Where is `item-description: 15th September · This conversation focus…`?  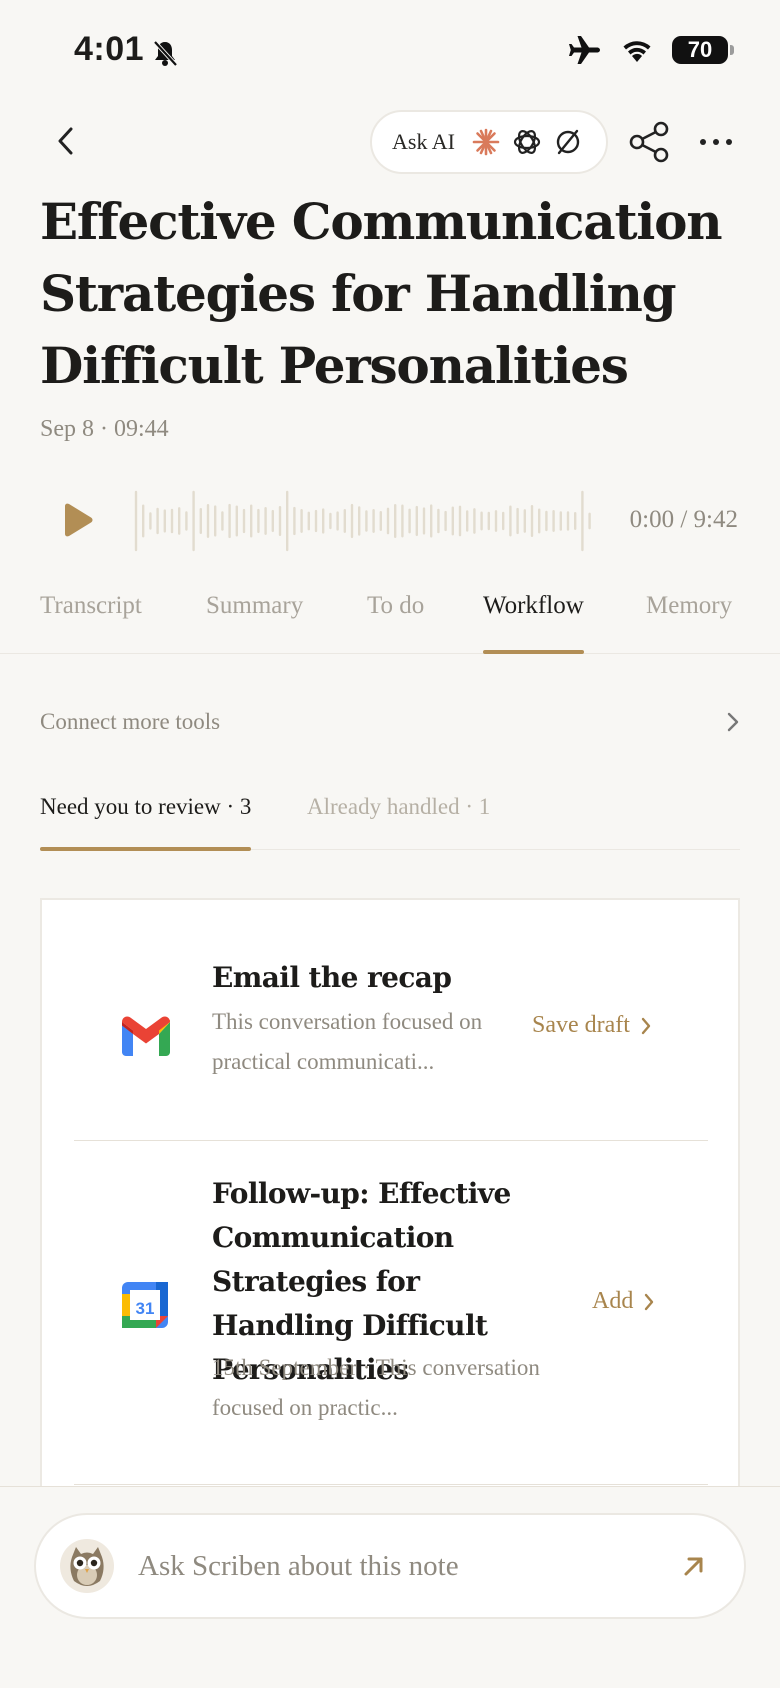
item-description: 15th September · This conversation focus… is located at coordinates (376, 1387).